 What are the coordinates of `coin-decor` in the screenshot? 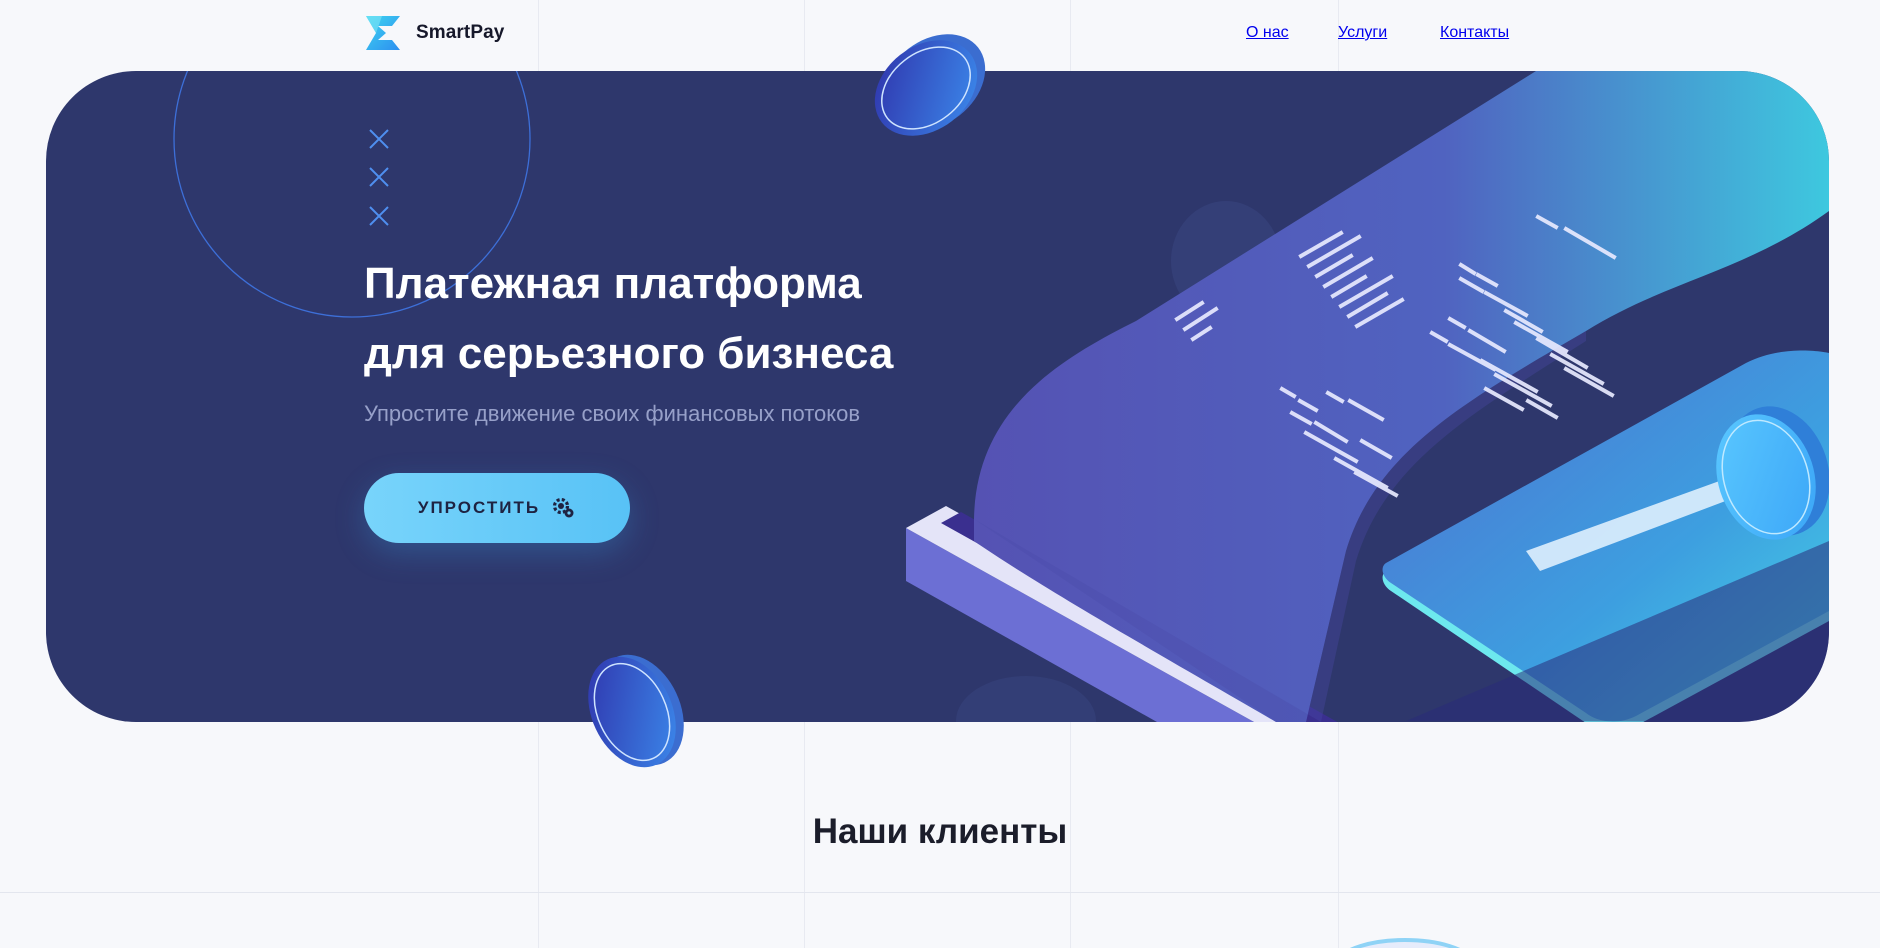 It's located at (636, 711).